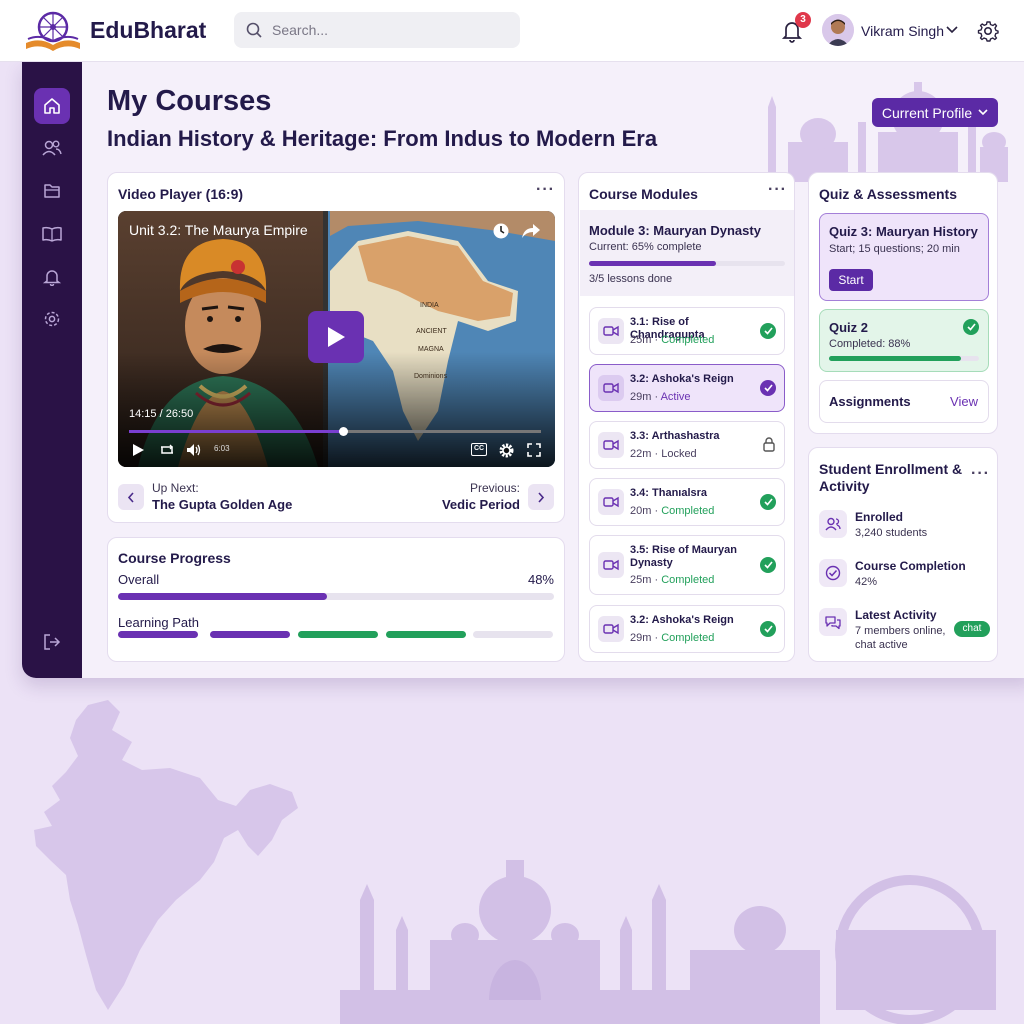 The width and height of the screenshot is (1024, 1024). What do you see at coordinates (631, 279) in the screenshot?
I see `lessons-done: 3/5 lessons done` at bounding box center [631, 279].